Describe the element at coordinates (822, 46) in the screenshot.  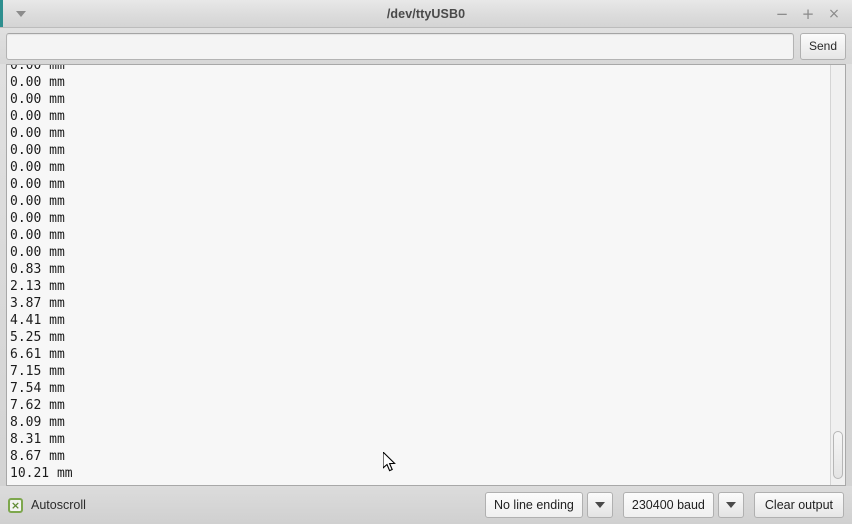
I see `send-button: Send` at that location.